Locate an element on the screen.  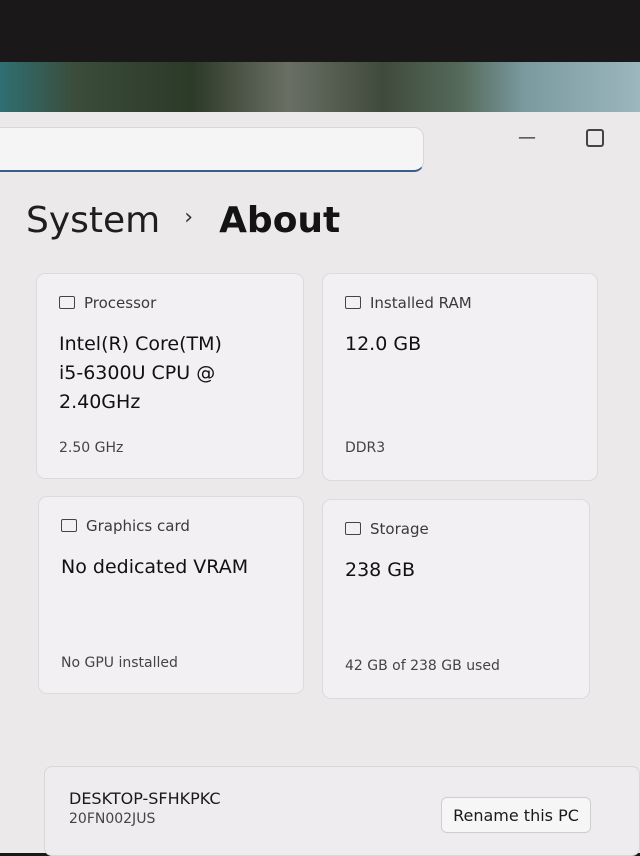
processor-label: Processor is located at coordinates (107, 303).